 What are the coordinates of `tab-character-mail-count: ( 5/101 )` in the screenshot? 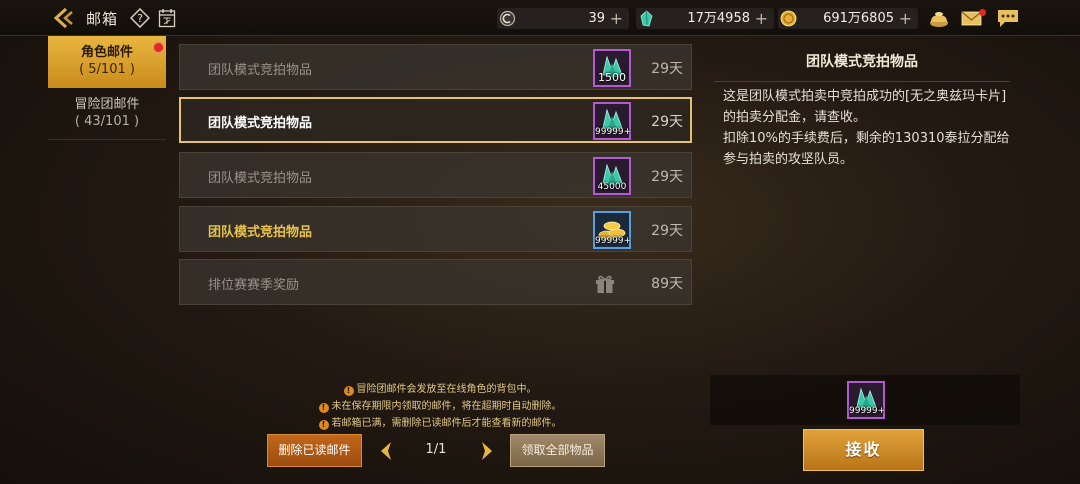 It's located at (107, 69).